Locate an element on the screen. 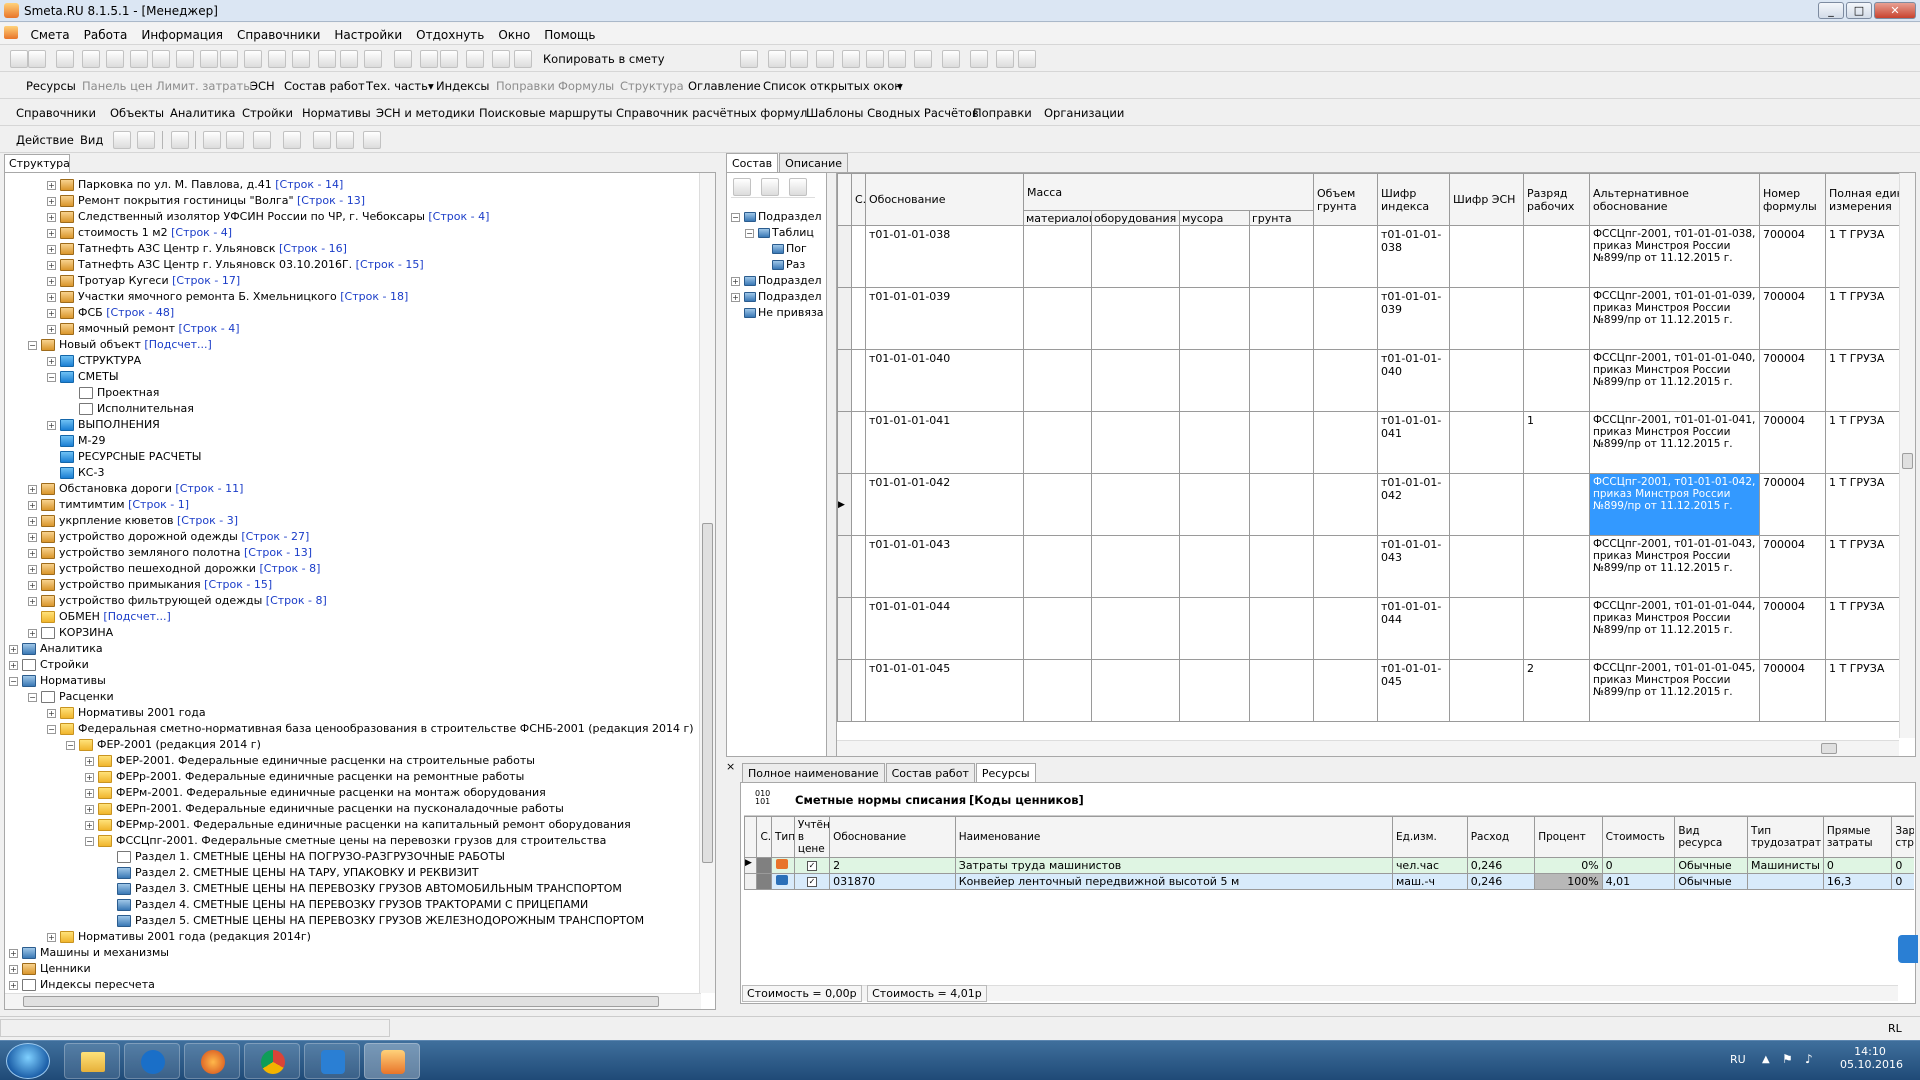 The height and width of the screenshot is (1080, 1920). col-justification: Обоснование is located at coordinates (944, 199).